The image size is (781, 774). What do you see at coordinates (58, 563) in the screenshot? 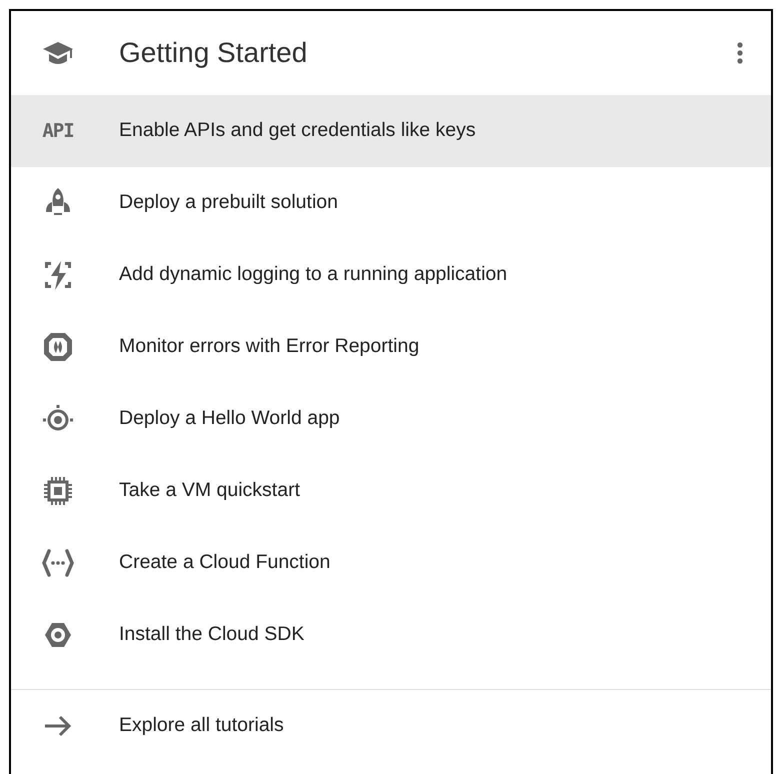
I see `function-brackets-icon` at bounding box center [58, 563].